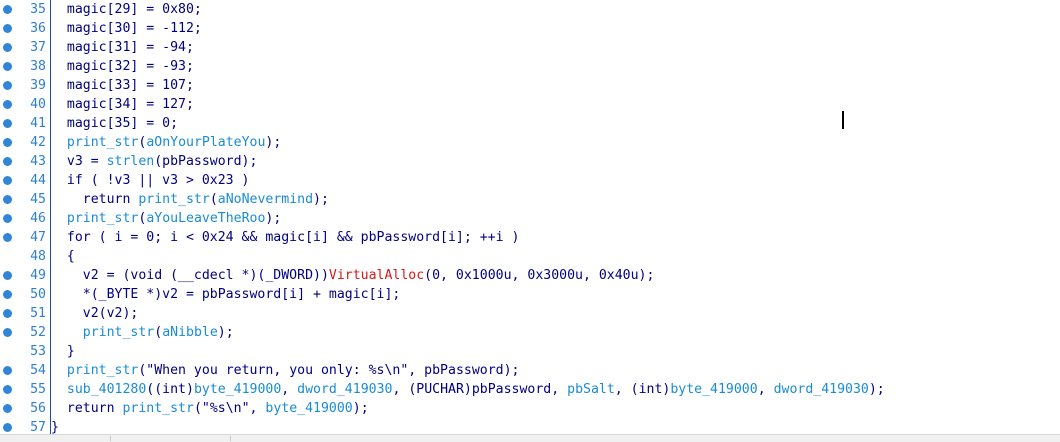  What do you see at coordinates (25, 104) in the screenshot?
I see `gutter-line: 40` at bounding box center [25, 104].